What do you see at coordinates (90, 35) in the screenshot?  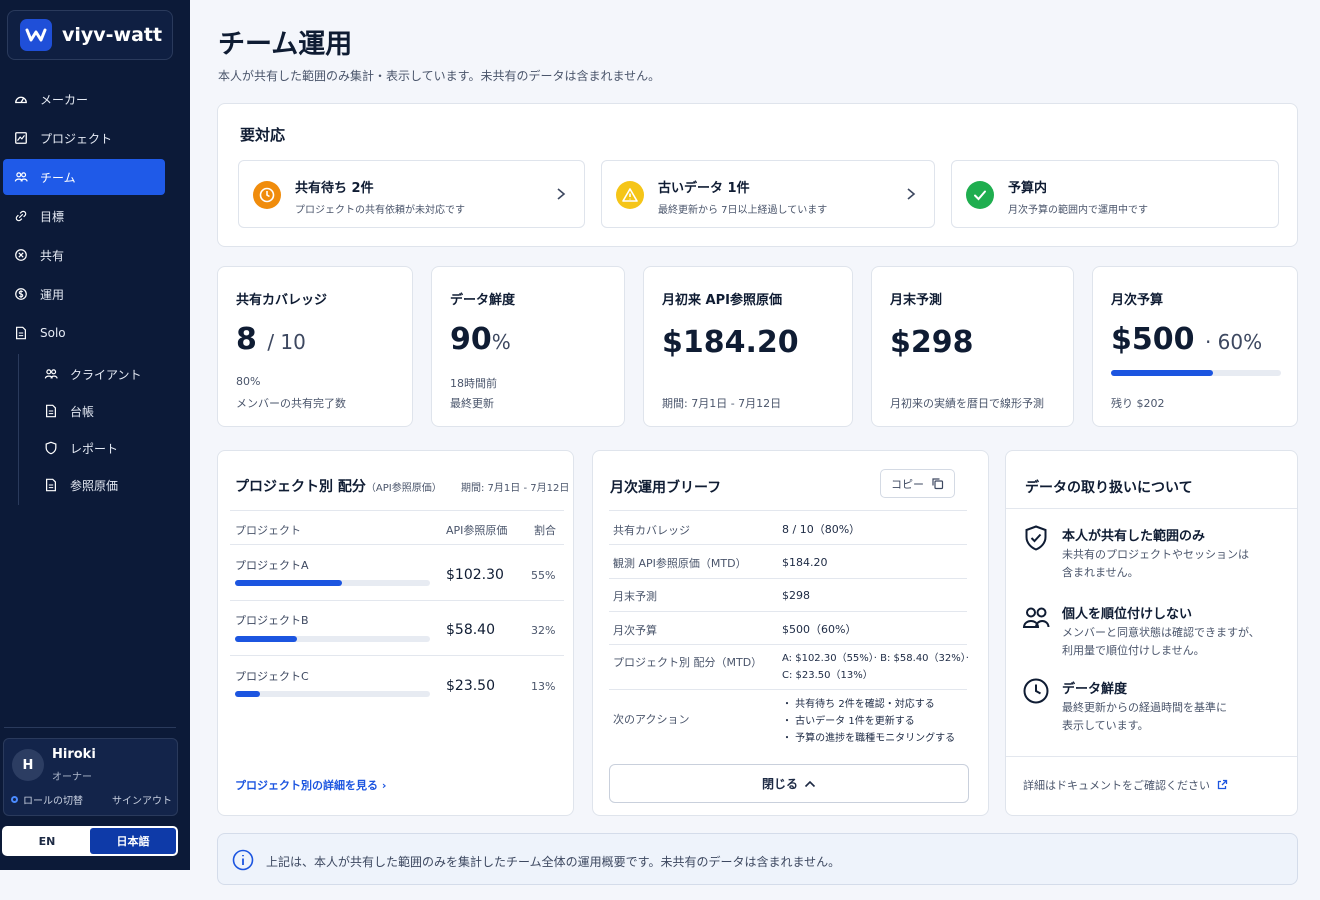 I see `app-logo: viyv-watt` at bounding box center [90, 35].